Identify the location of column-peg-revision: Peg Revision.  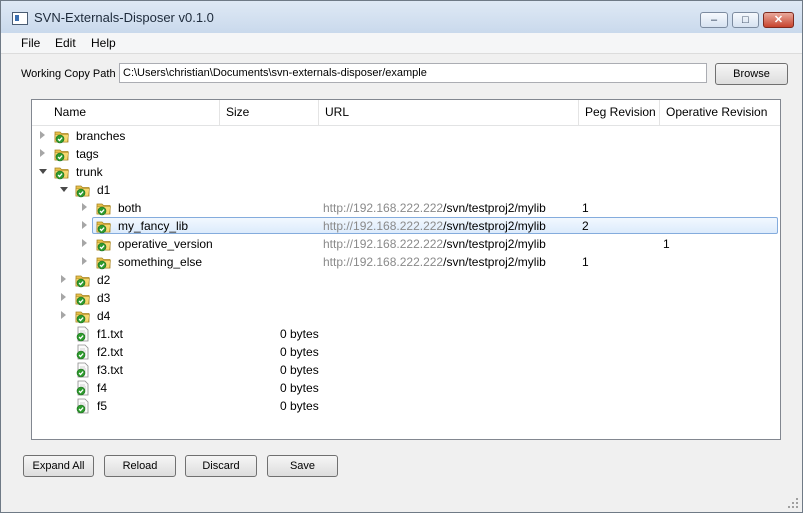
(619, 112).